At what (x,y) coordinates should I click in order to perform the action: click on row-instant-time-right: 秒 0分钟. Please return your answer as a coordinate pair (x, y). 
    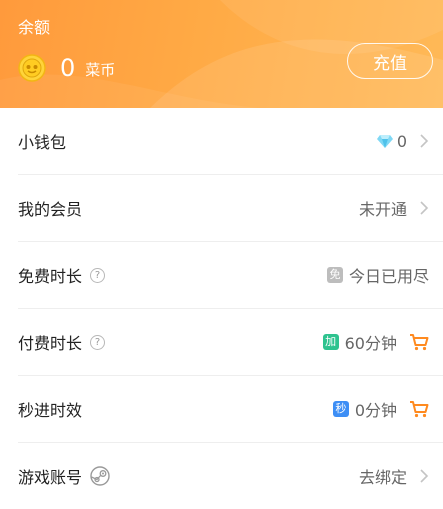
    Looking at the image, I should click on (380, 409).